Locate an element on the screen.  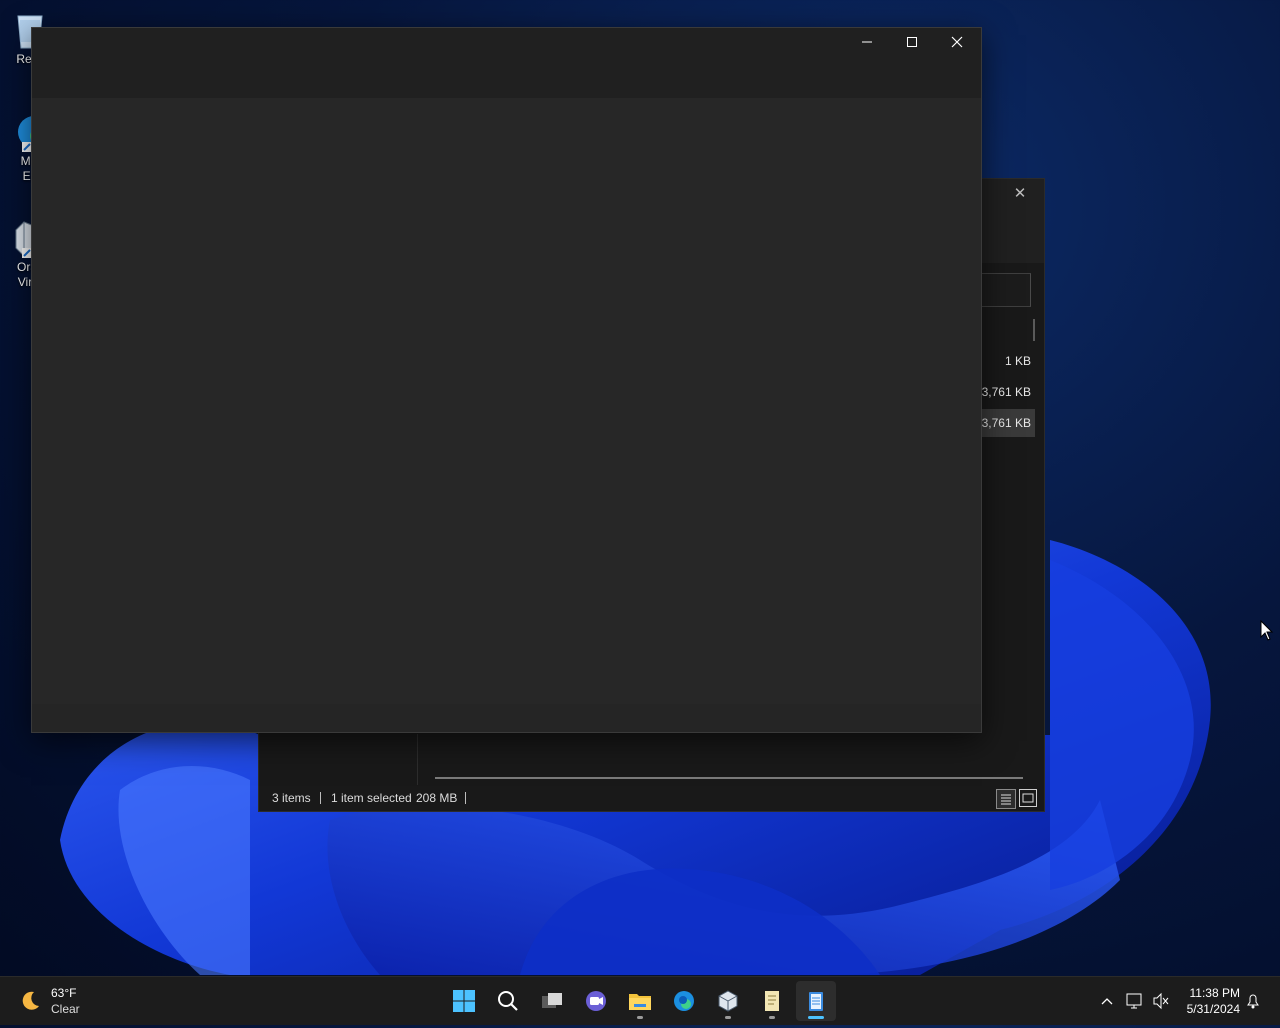
network-button is located at coordinates (1135, 1001).